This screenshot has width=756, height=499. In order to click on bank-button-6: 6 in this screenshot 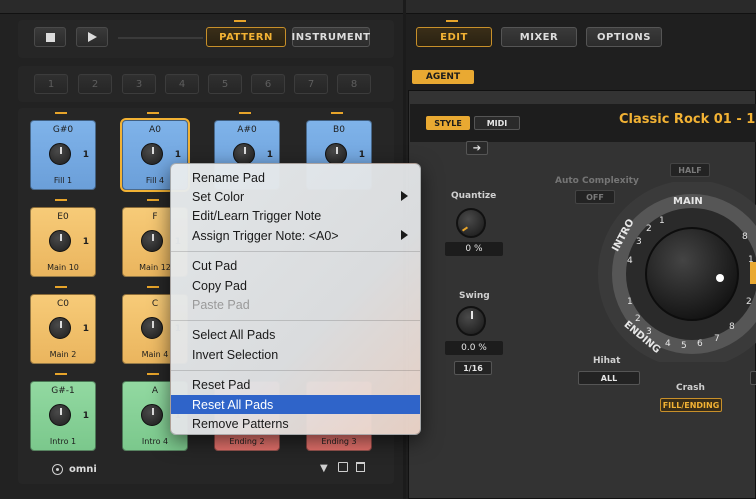, I will do `click(268, 84)`.